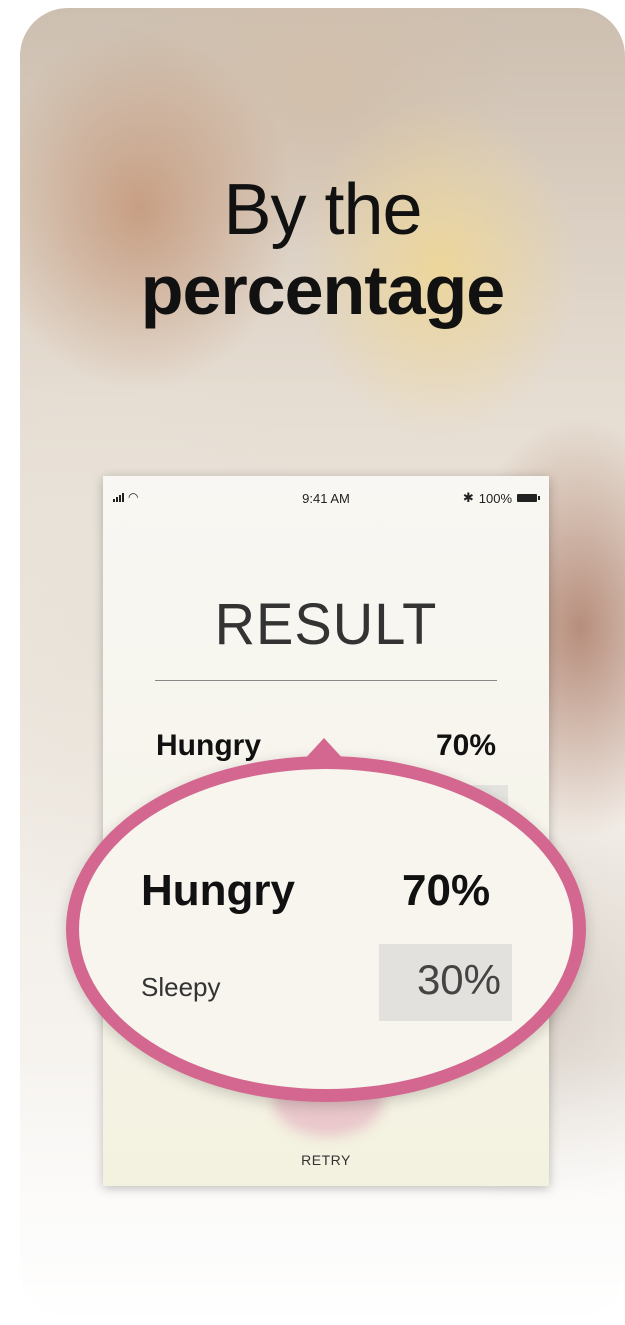 The height and width of the screenshot is (1325, 625). I want to click on result-divider, so click(326, 680).